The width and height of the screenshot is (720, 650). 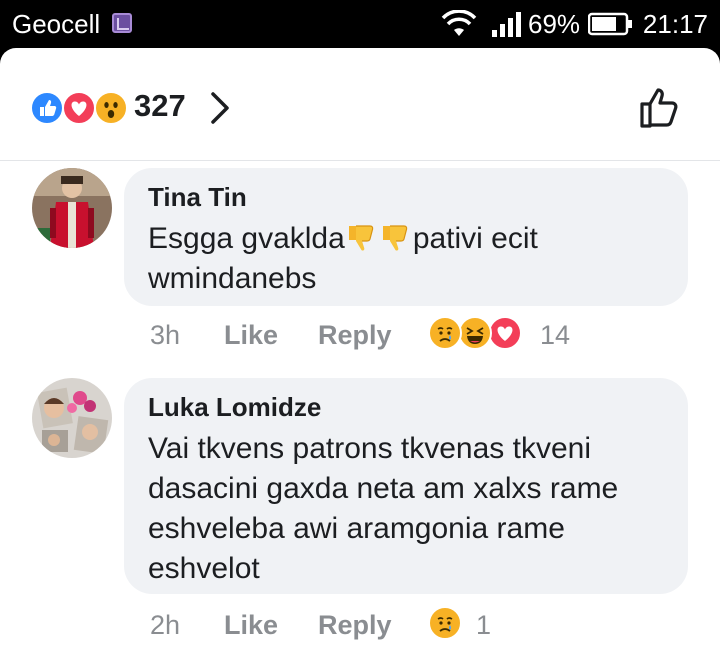 I want to click on clock: 21:17, so click(x=675, y=24).